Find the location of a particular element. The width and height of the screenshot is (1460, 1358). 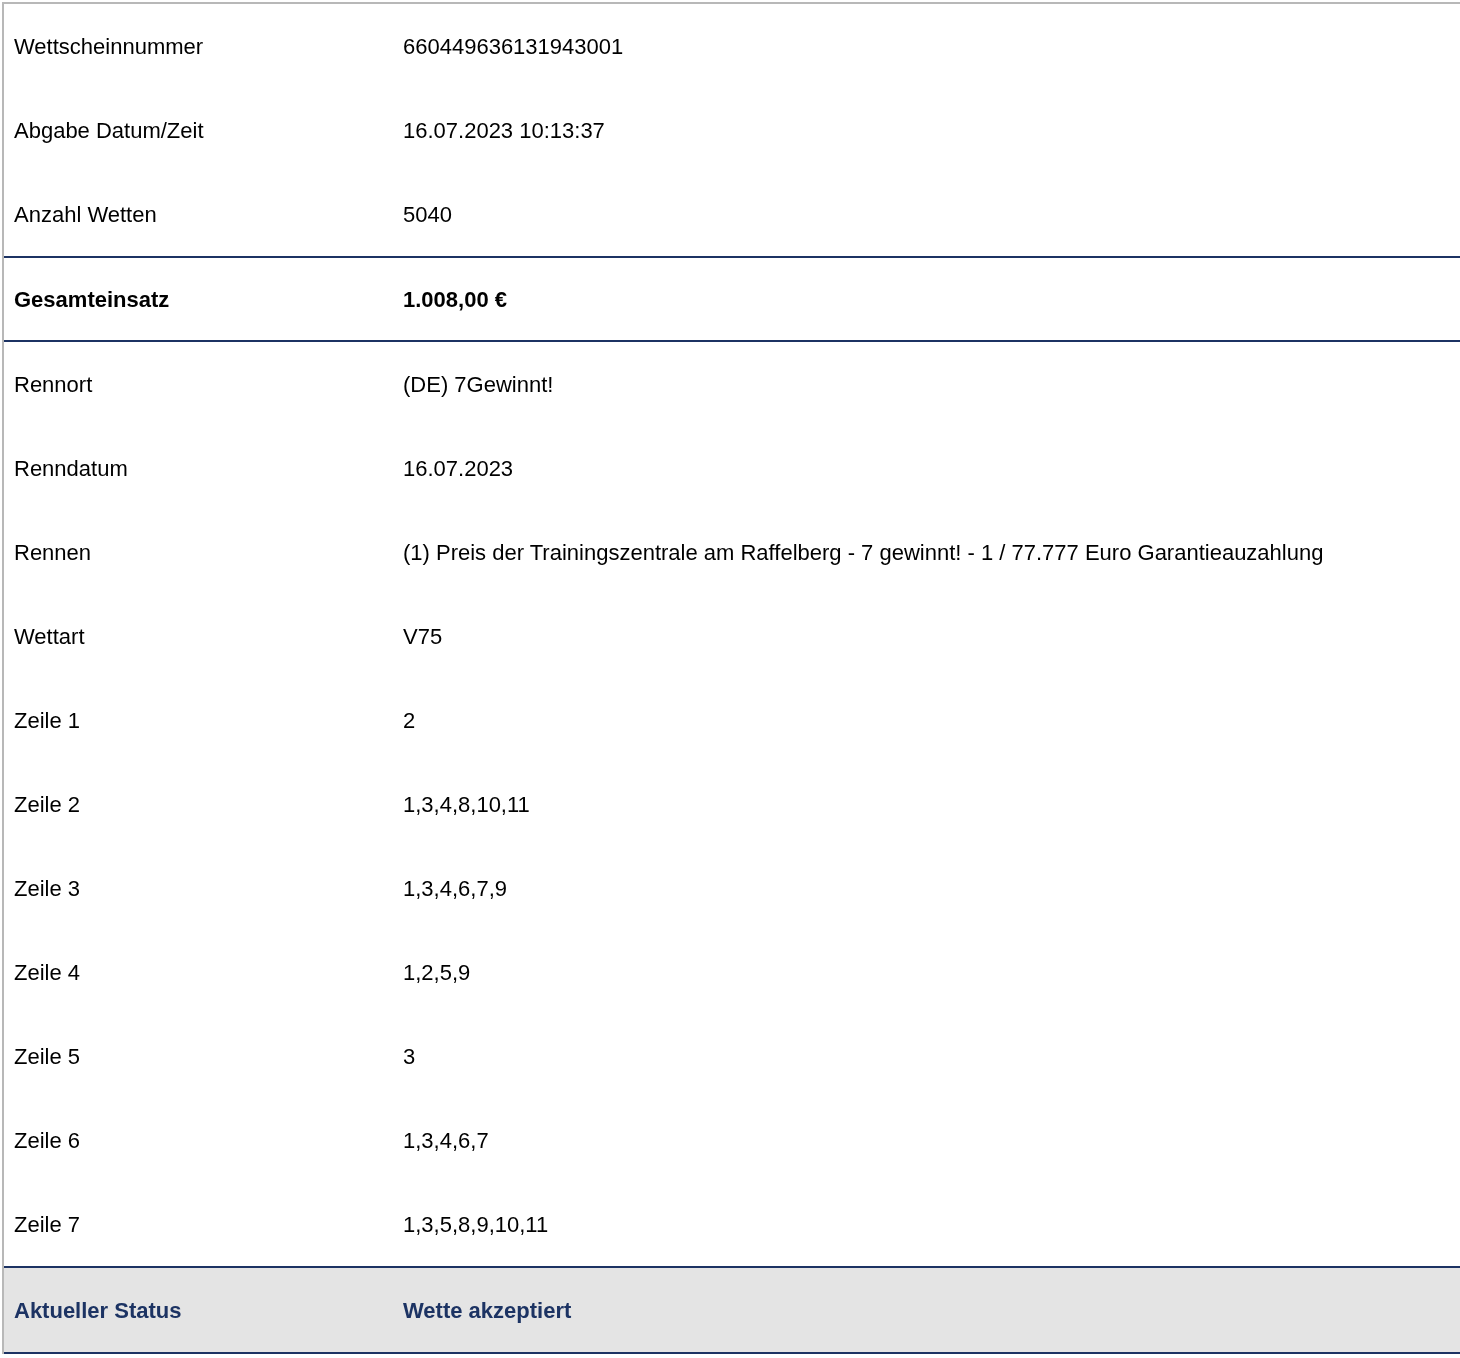

field-label: Zeile 5 is located at coordinates (47, 1056).